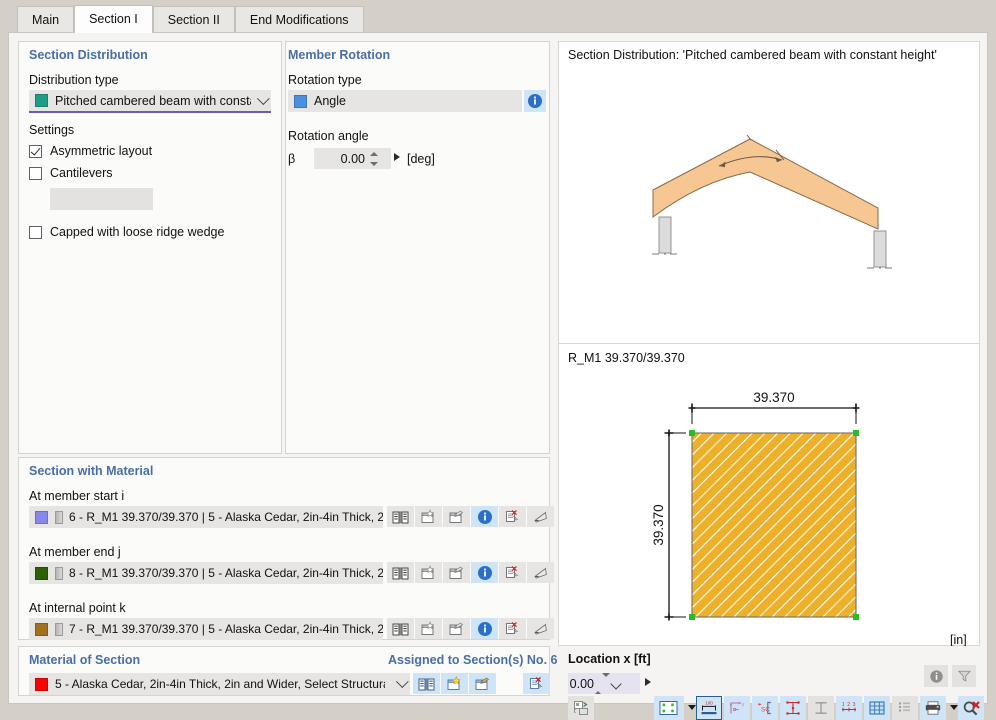 The height and width of the screenshot is (720, 996). What do you see at coordinates (648, 682) in the screenshot?
I see `location-pick-arrow-icon` at bounding box center [648, 682].